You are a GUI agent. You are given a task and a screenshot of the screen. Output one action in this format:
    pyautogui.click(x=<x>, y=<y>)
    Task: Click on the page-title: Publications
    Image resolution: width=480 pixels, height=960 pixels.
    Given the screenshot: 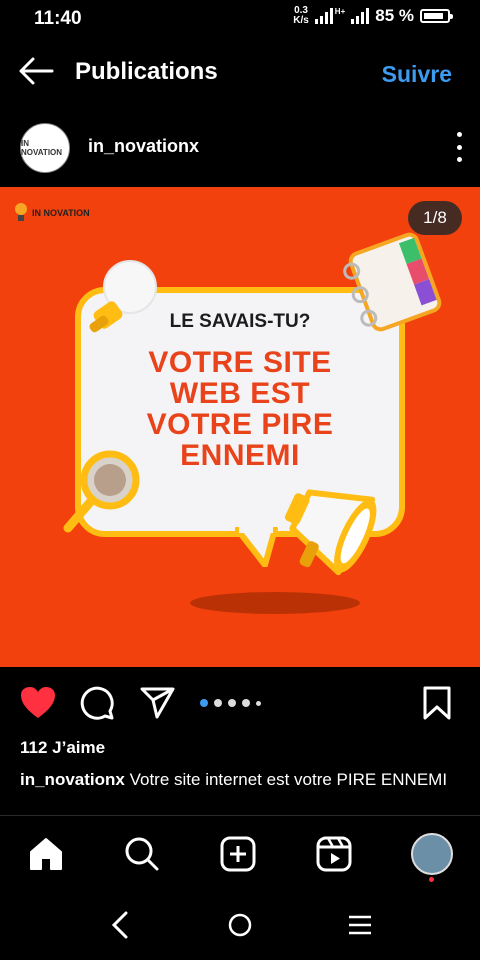 What is the action you would take?
    pyautogui.click(x=146, y=71)
    